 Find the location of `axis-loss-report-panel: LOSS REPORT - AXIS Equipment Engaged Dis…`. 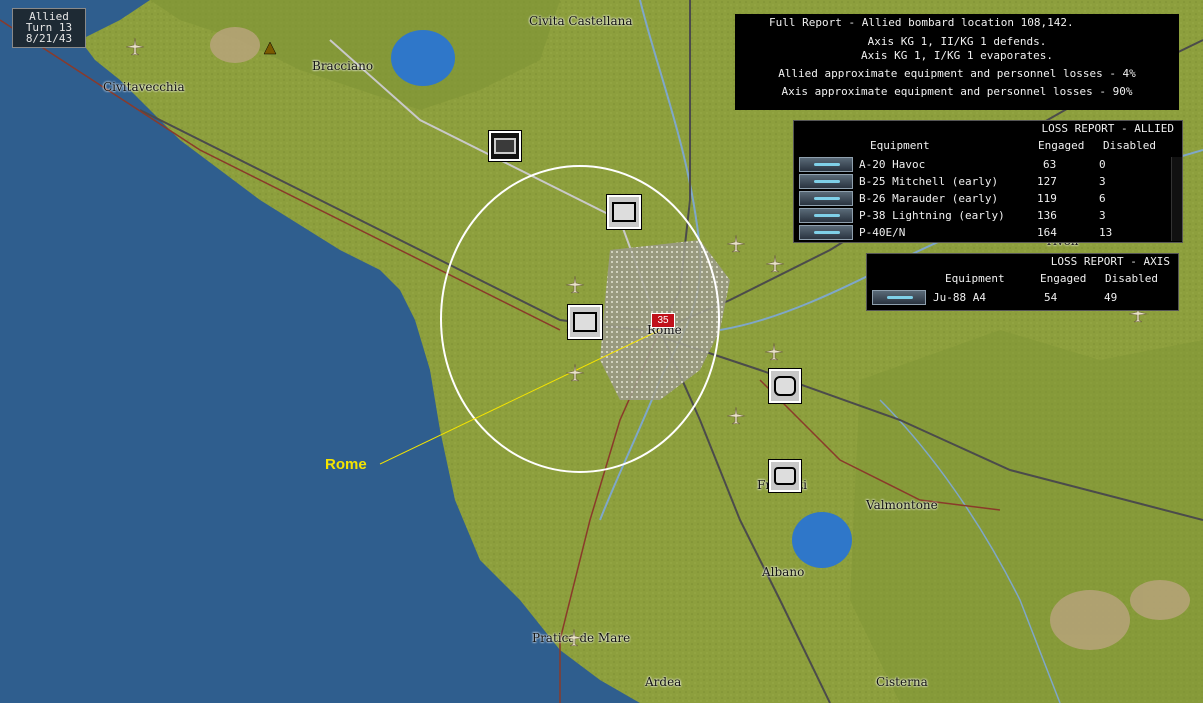

axis-loss-report-panel: LOSS REPORT - AXIS Equipment Engaged Dis… is located at coordinates (1022, 282).